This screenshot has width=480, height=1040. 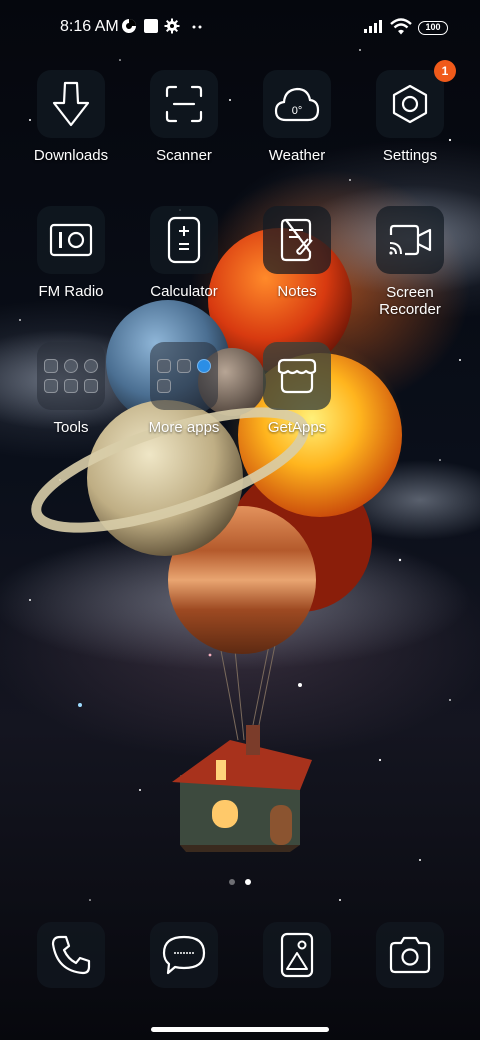 What do you see at coordinates (373, 26) in the screenshot?
I see `signal-icon` at bounding box center [373, 26].